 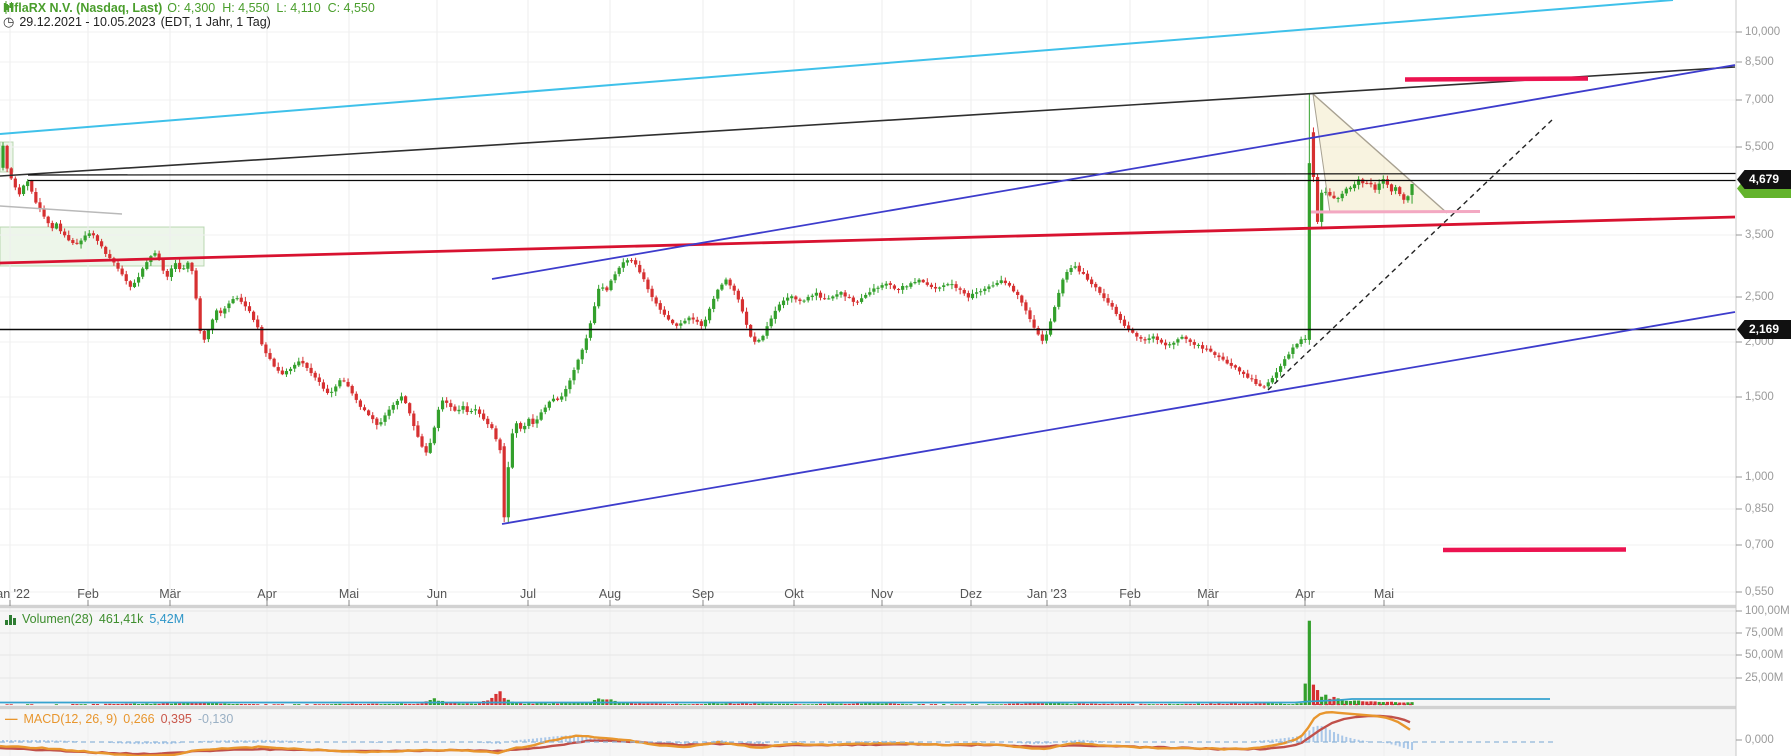 What do you see at coordinates (1764, 633) in the screenshot?
I see `y-axis-tick-label: 75,00M` at bounding box center [1764, 633].